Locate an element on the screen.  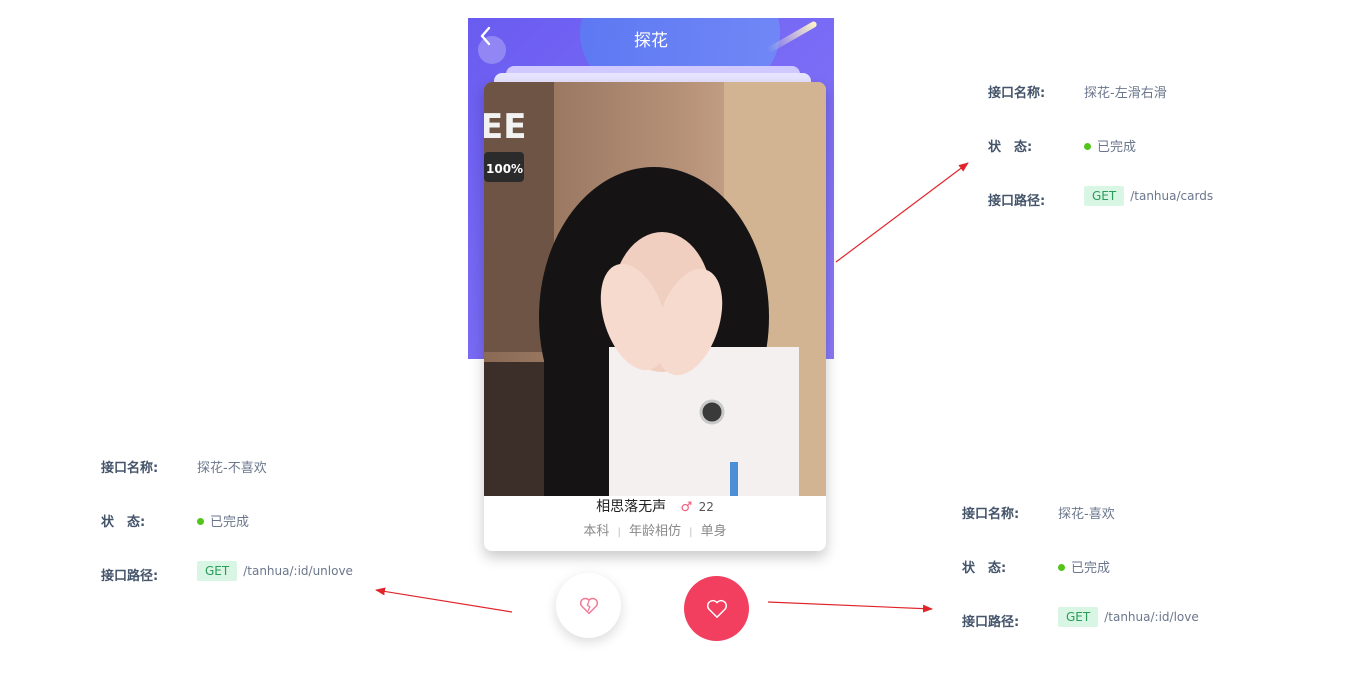
broken-heart-icon is located at coordinates (588, 605).